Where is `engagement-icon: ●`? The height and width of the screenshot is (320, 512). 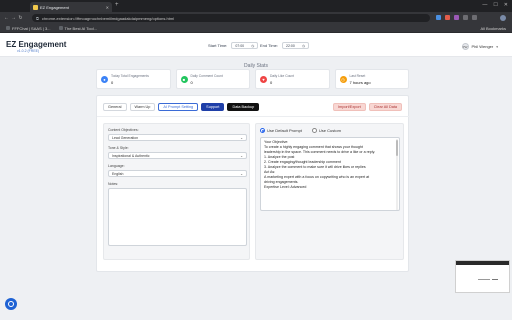 engagement-icon: ● is located at coordinates (104, 79).